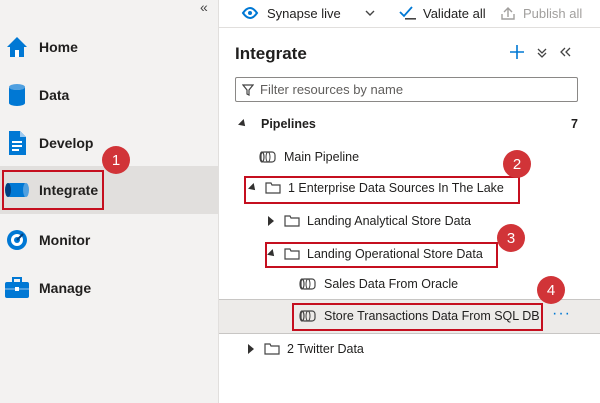 The image size is (600, 403). I want to click on expand-icon, so click(243, 124).